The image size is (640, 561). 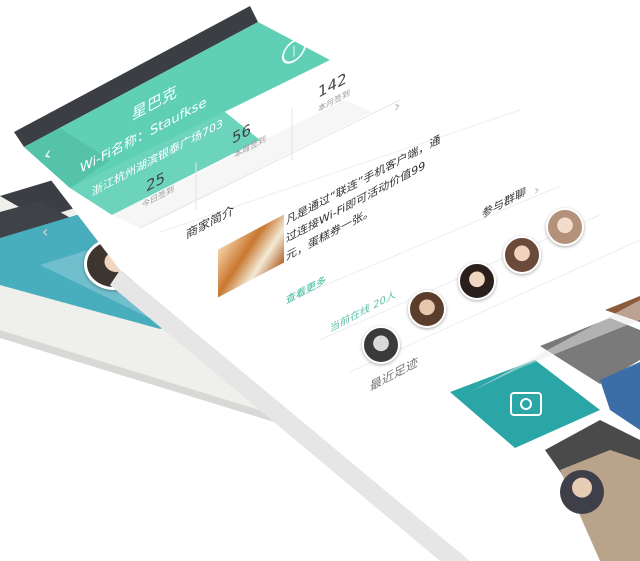 I want to click on camera-icon, so click(x=526, y=404).